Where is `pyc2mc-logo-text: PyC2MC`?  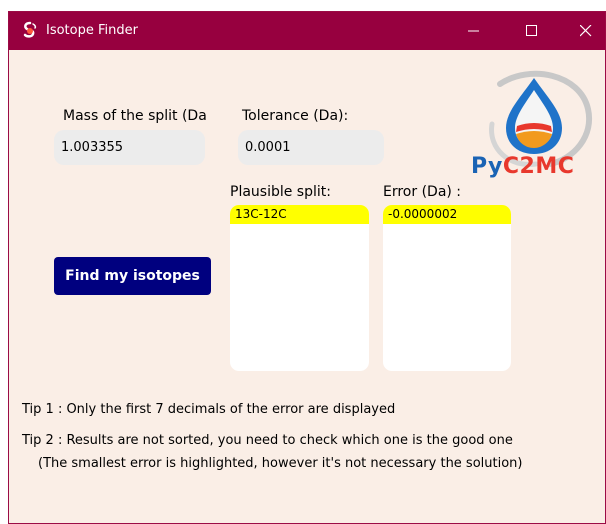 pyc2mc-logo-text: PyC2MC is located at coordinates (522, 167).